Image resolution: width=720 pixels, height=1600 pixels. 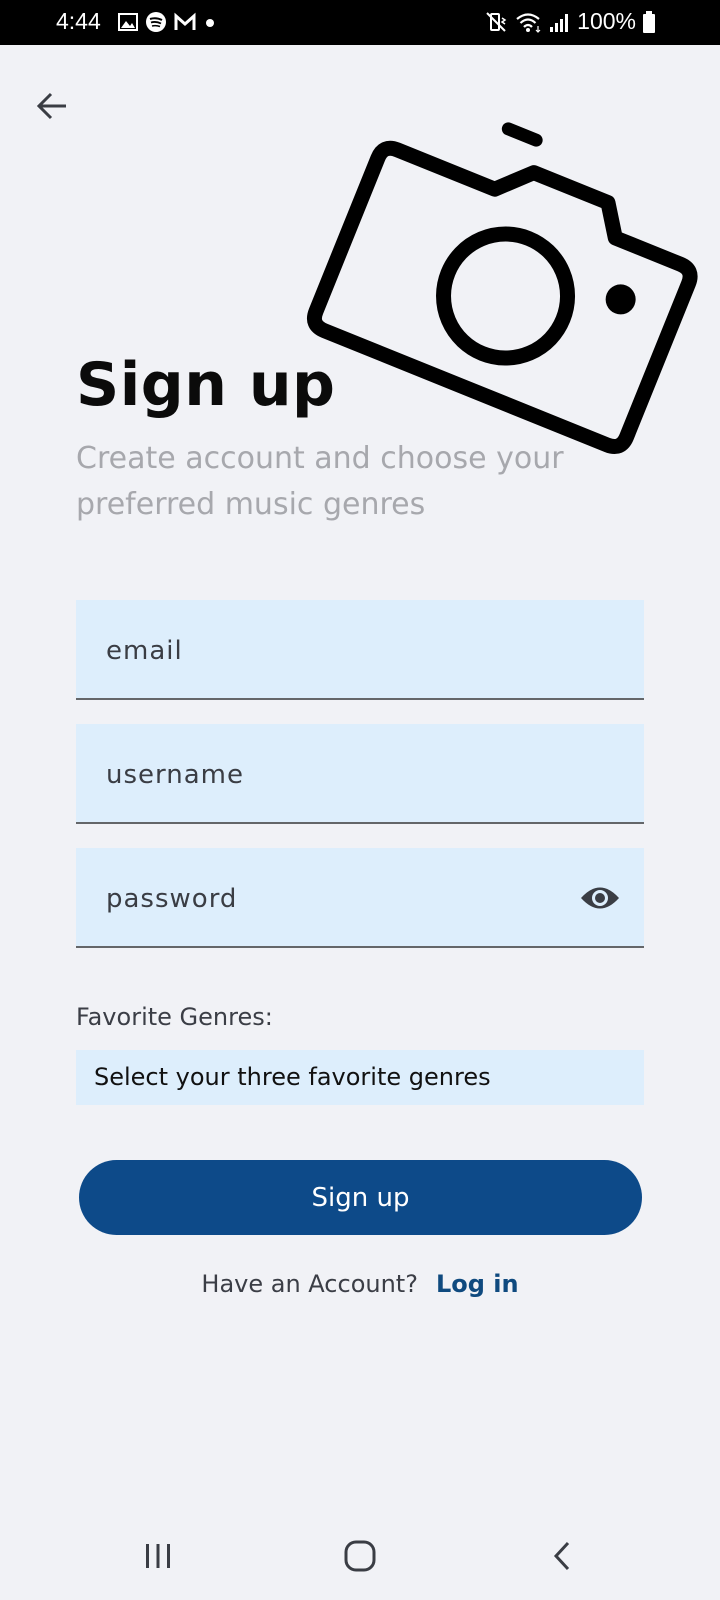 I want to click on recents-button, so click(x=158, y=1556).